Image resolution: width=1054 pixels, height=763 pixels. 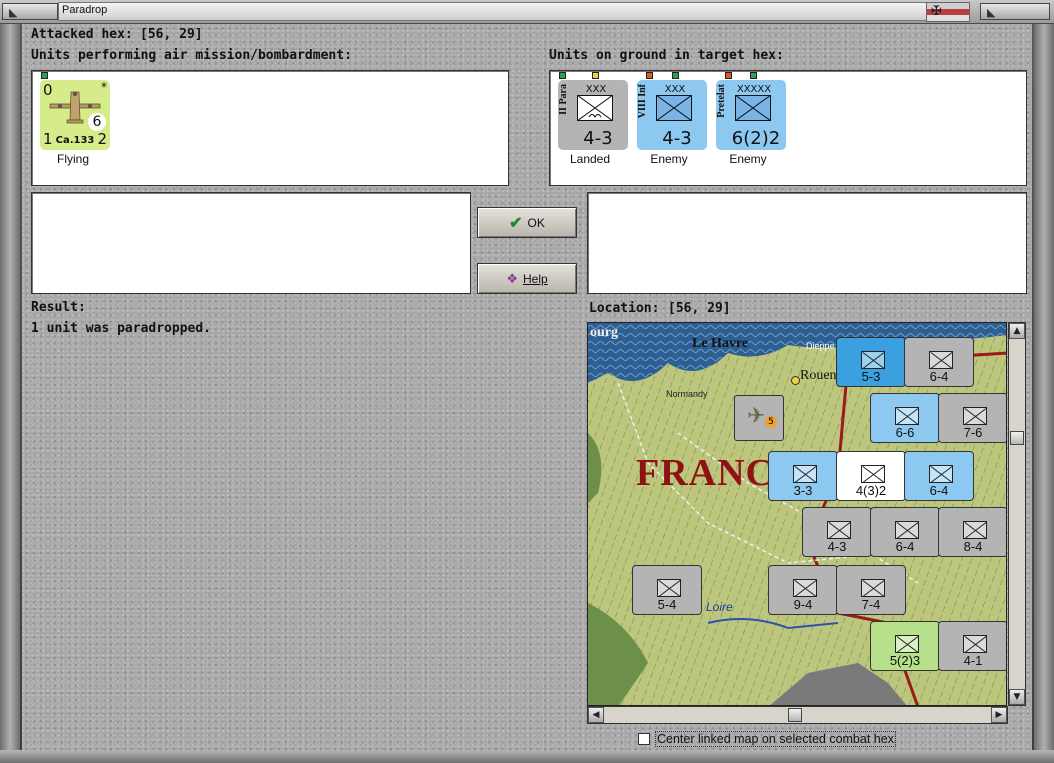 What do you see at coordinates (1044, 388) in the screenshot?
I see `frame-right` at bounding box center [1044, 388].